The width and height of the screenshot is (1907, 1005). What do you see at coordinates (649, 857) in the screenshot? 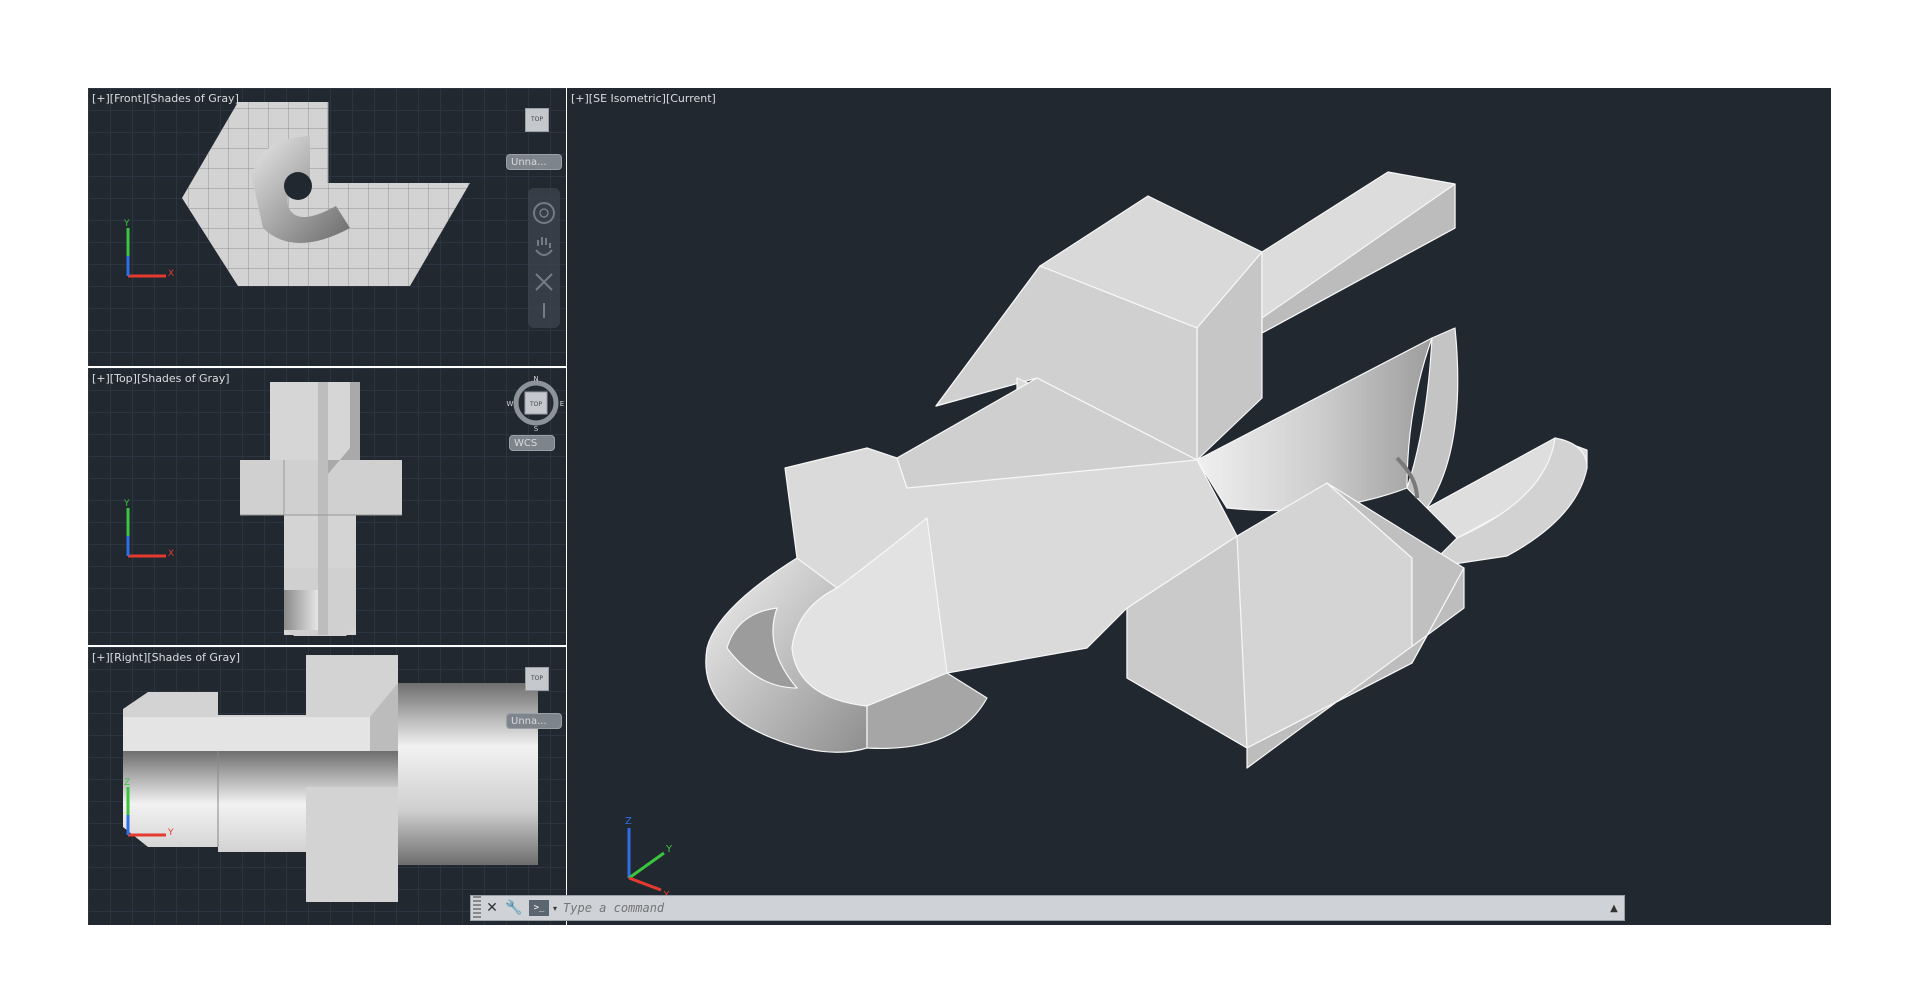
I see `ucs-icon-iso: Z Y X` at bounding box center [649, 857].